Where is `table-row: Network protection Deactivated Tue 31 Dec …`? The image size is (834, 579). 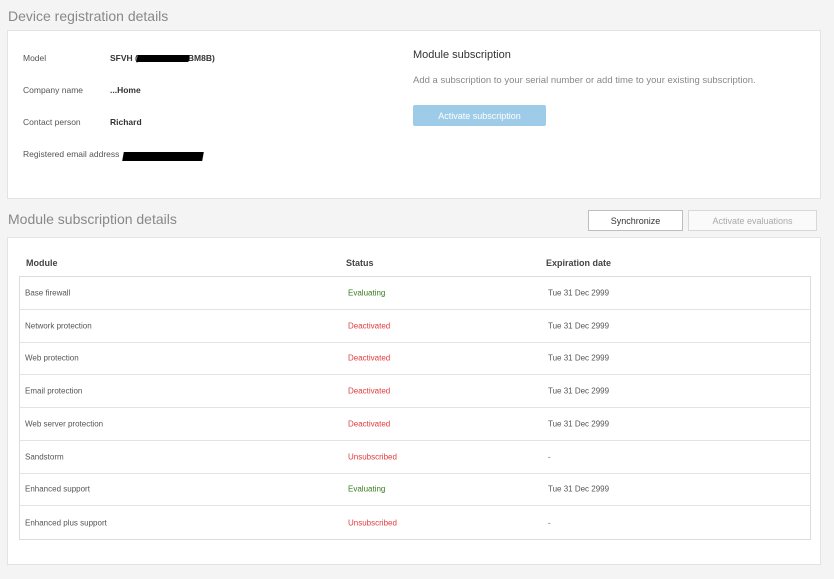 table-row: Network protection Deactivated Tue 31 Dec … is located at coordinates (415, 326).